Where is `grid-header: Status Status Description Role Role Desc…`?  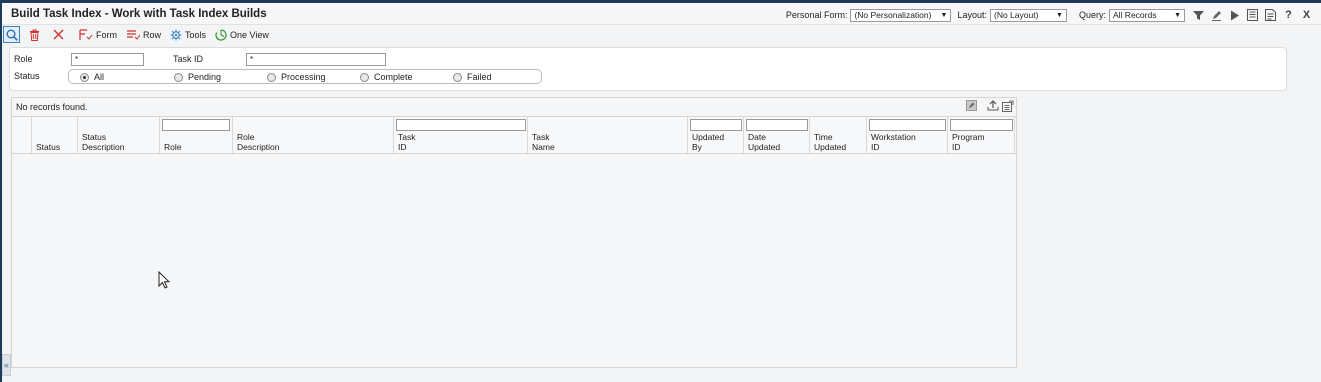
grid-header: Status Status Description Role Role Desc… is located at coordinates (514, 135).